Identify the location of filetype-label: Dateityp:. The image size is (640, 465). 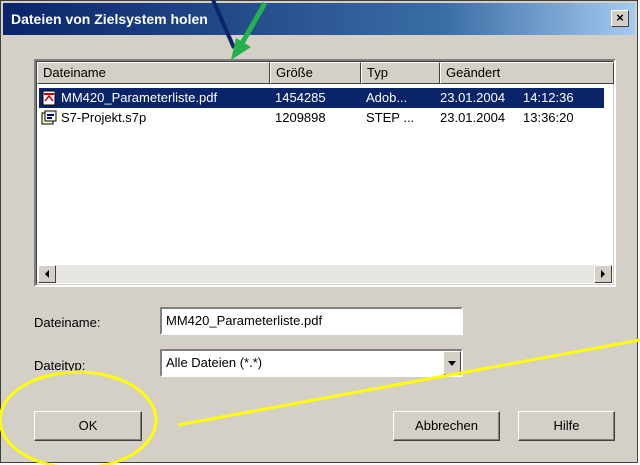
(60, 365).